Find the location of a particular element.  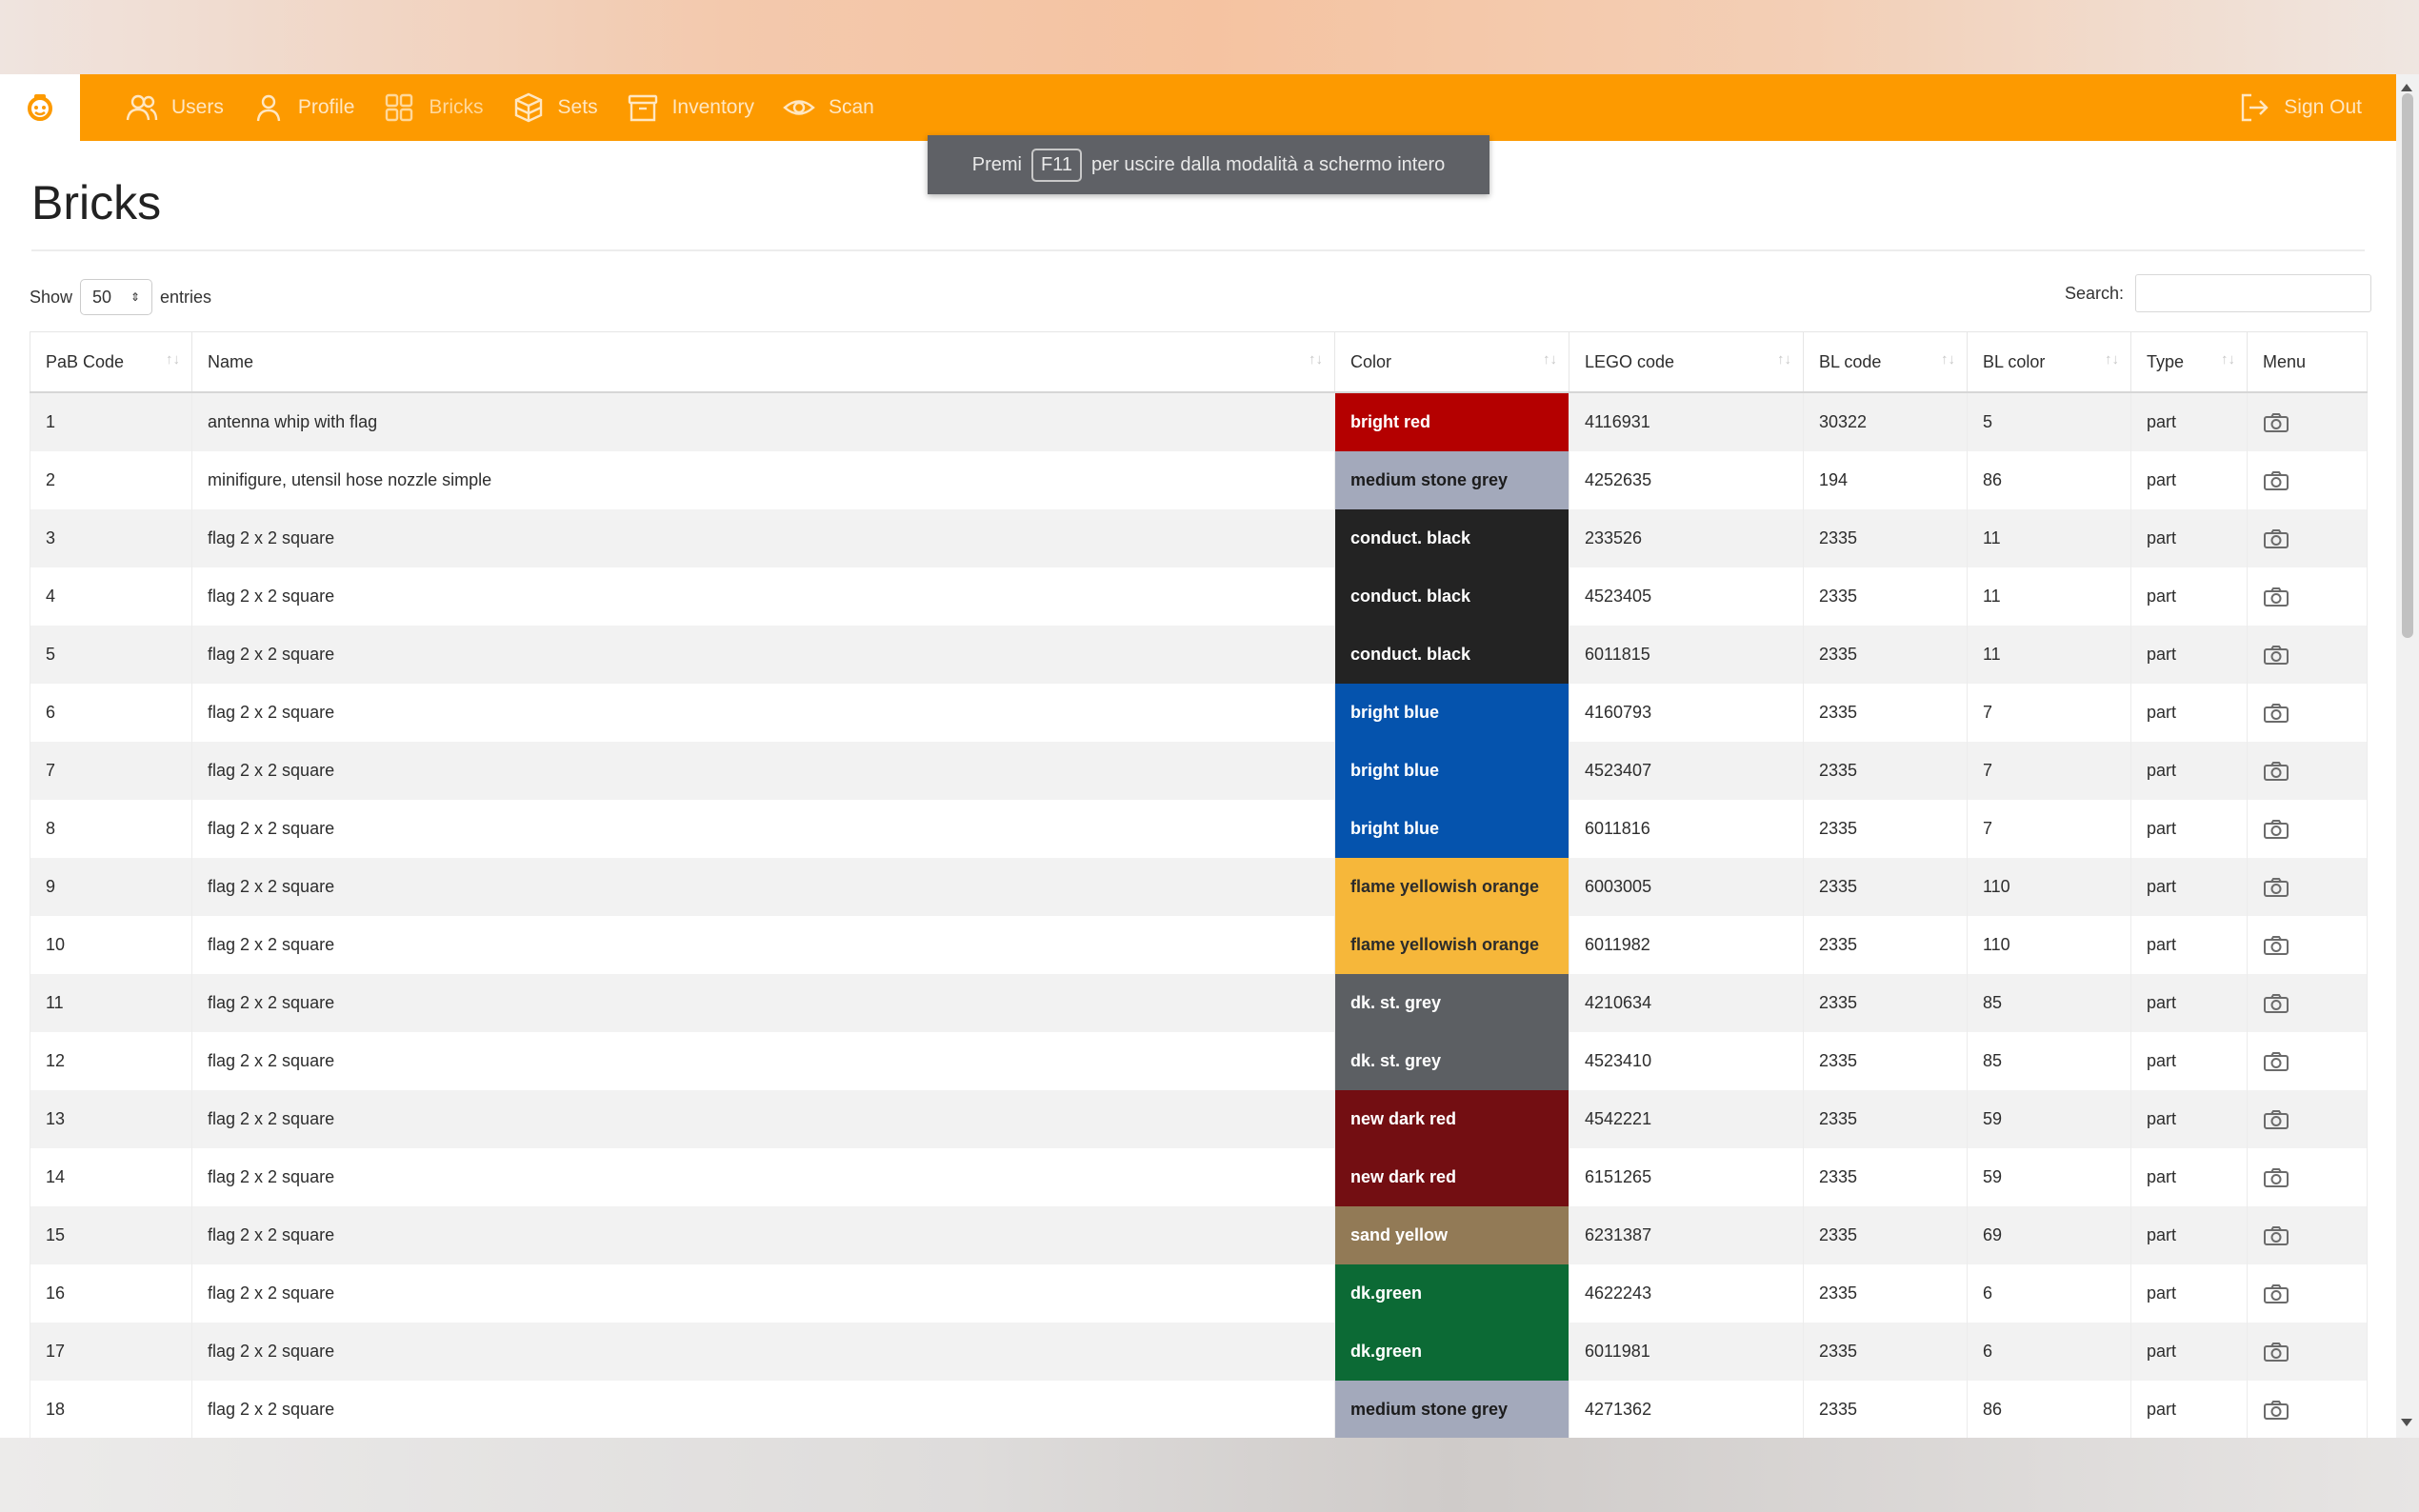

cell-color: sand yellow is located at coordinates (1451, 1235).